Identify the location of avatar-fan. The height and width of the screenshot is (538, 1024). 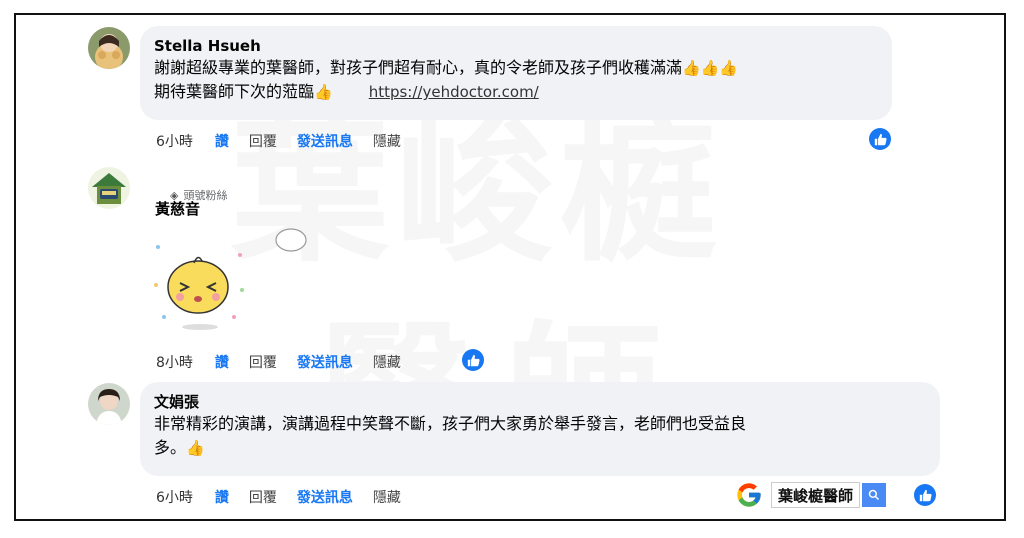
(109, 188).